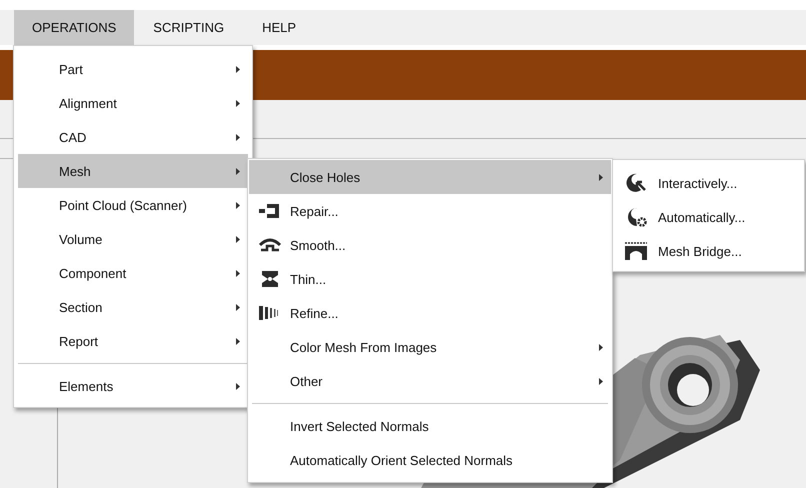 The image size is (806, 488). Describe the element at coordinates (269, 313) in the screenshot. I see `bars-icon` at that location.